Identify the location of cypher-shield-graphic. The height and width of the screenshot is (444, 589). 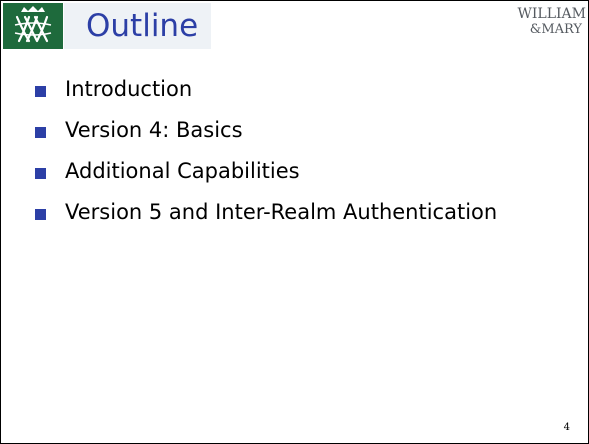
(33, 26).